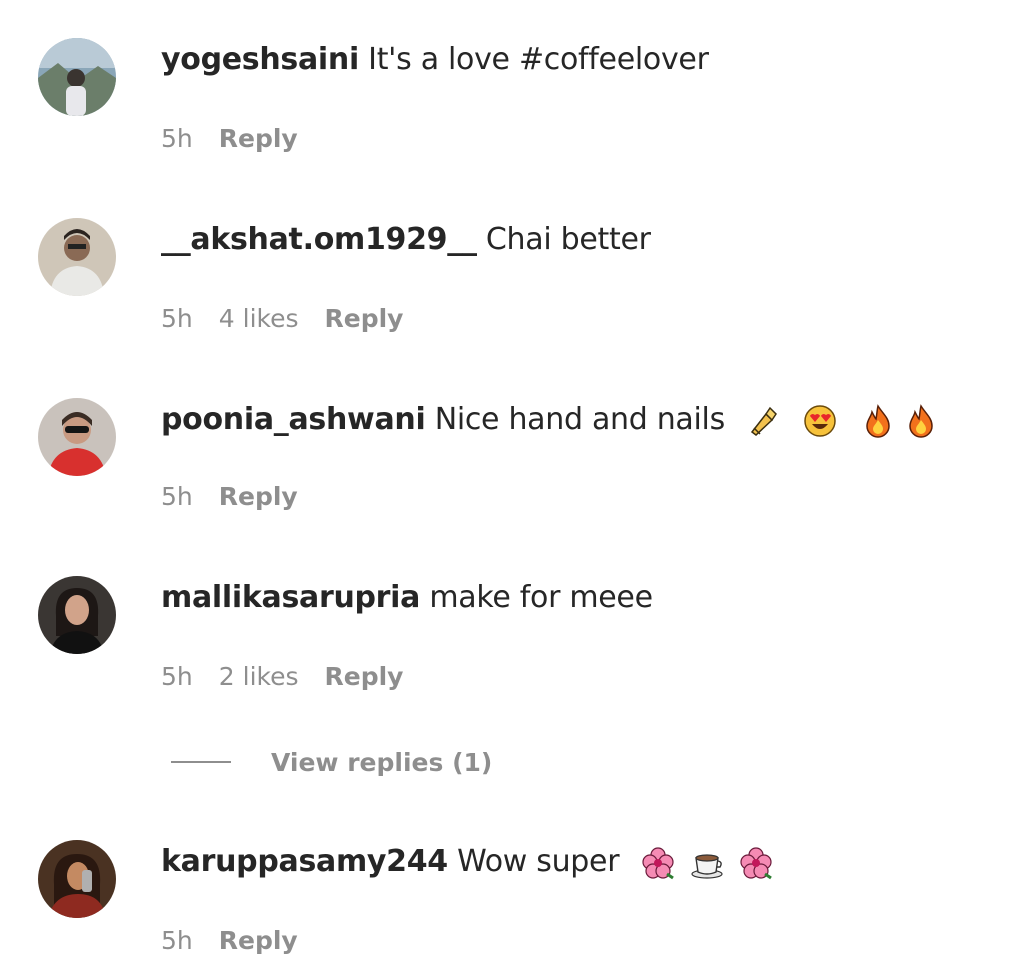  I want to click on comment-text: make for meee, so click(536, 597).